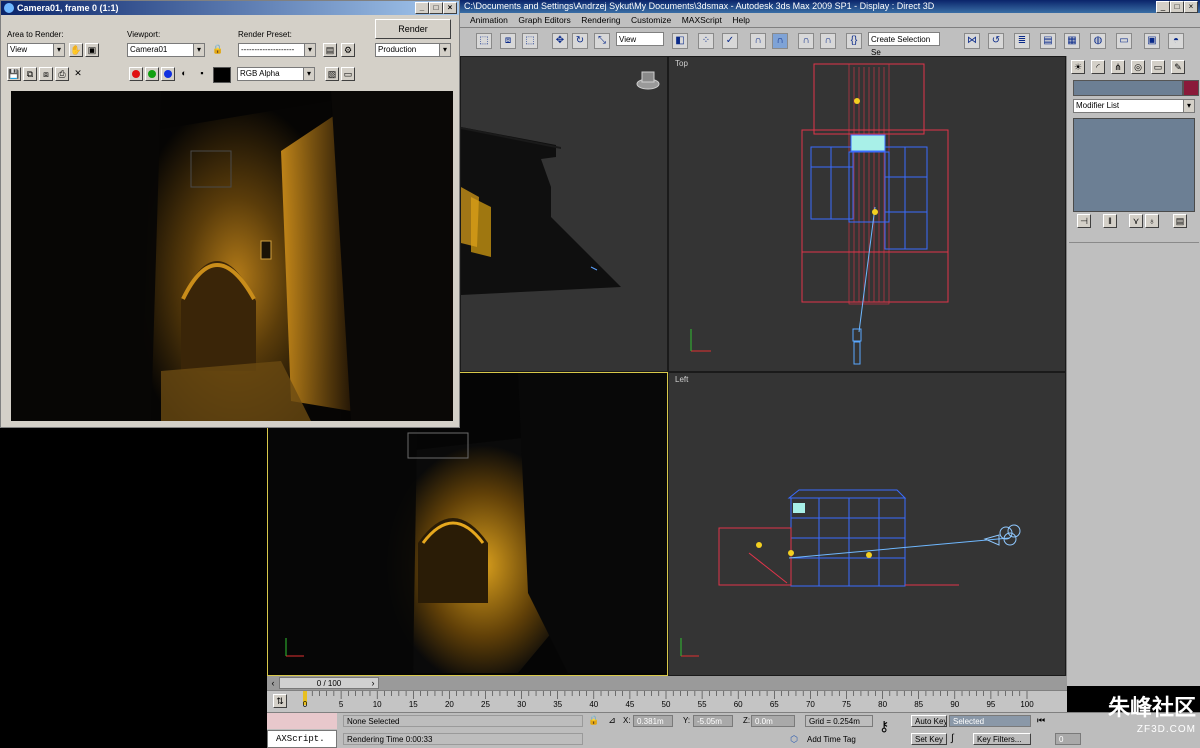 The height and width of the screenshot is (748, 1200). I want to click on scale-icon: ⤡, so click(602, 41).